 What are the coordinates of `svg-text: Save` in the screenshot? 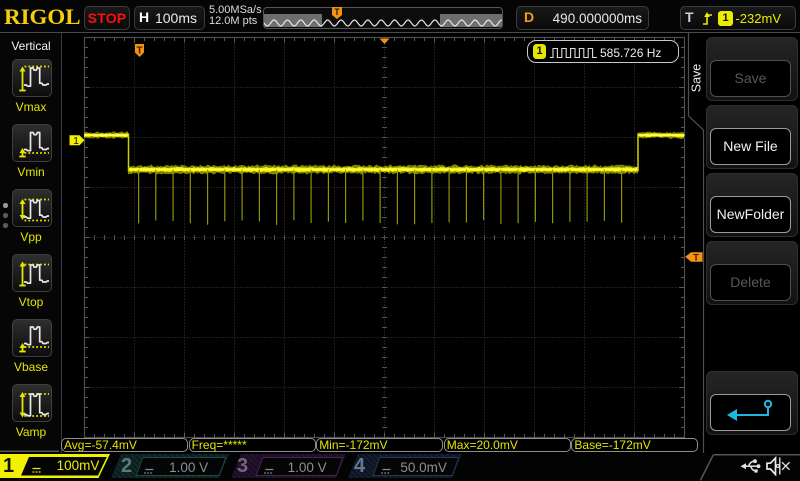 It's located at (697, 78).